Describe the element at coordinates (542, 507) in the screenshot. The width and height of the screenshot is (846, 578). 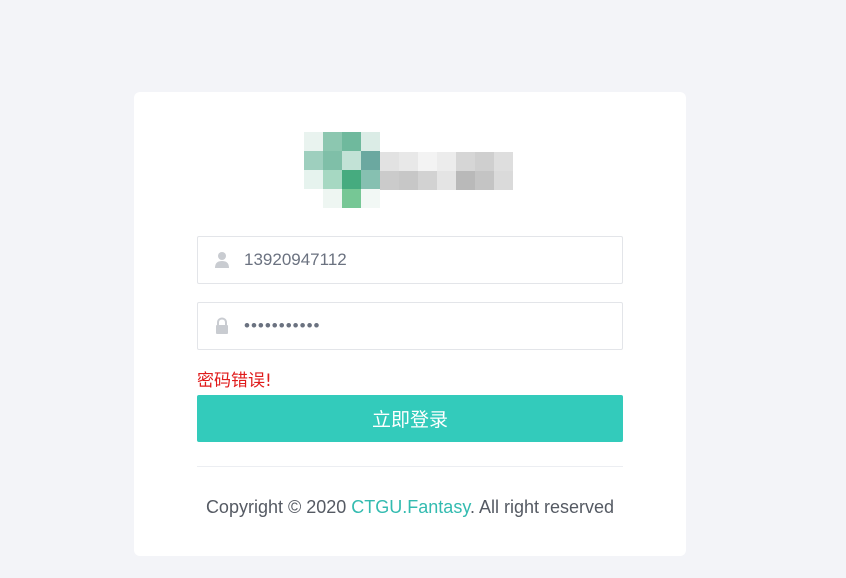
I see `copyright-suffix: . All right reserved` at that location.